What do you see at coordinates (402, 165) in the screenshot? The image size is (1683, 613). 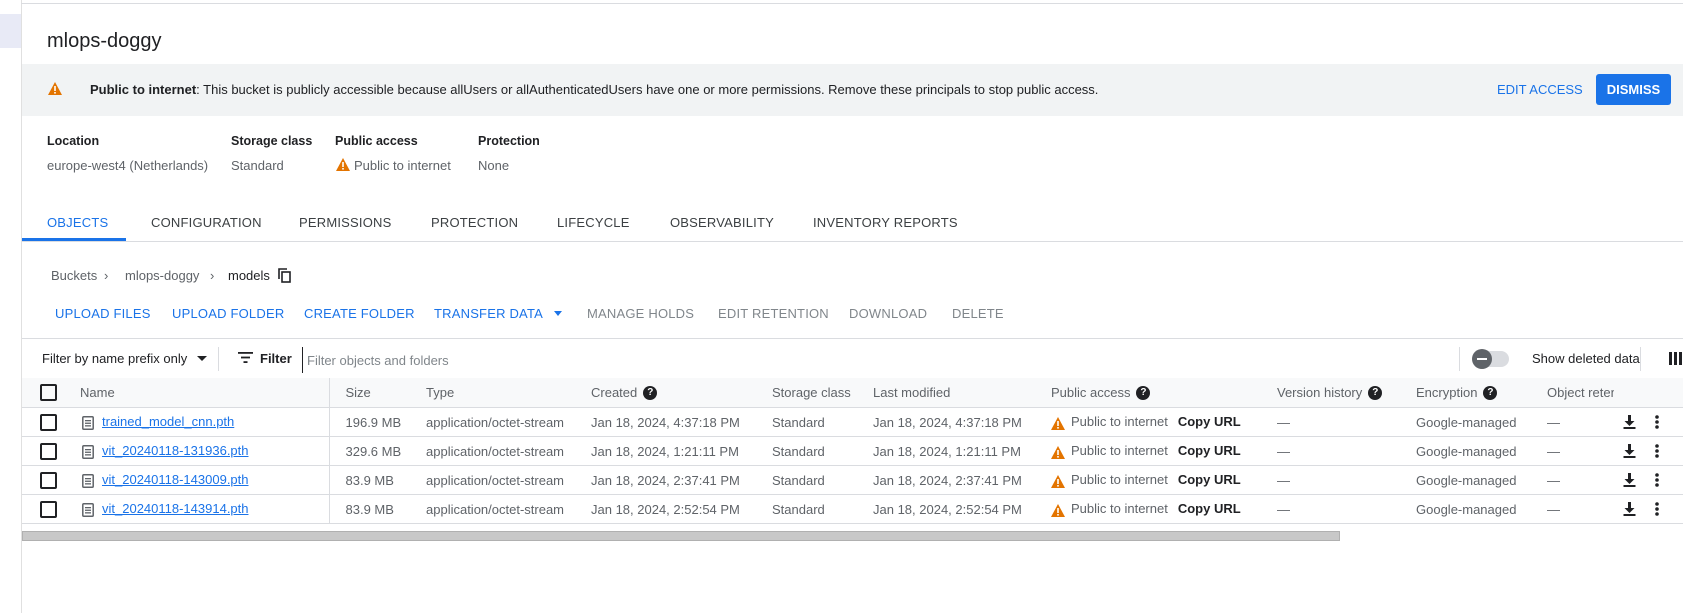 I see `public-access-text: Public to internet` at bounding box center [402, 165].